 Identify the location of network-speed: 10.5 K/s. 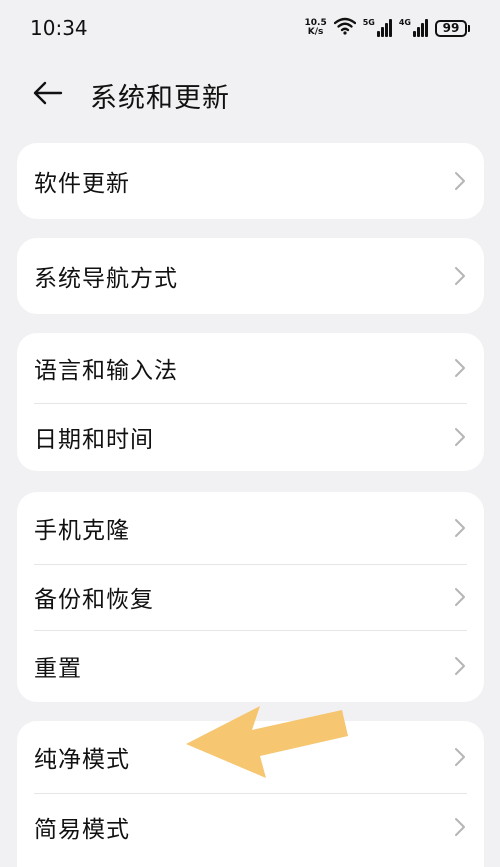
(316, 28).